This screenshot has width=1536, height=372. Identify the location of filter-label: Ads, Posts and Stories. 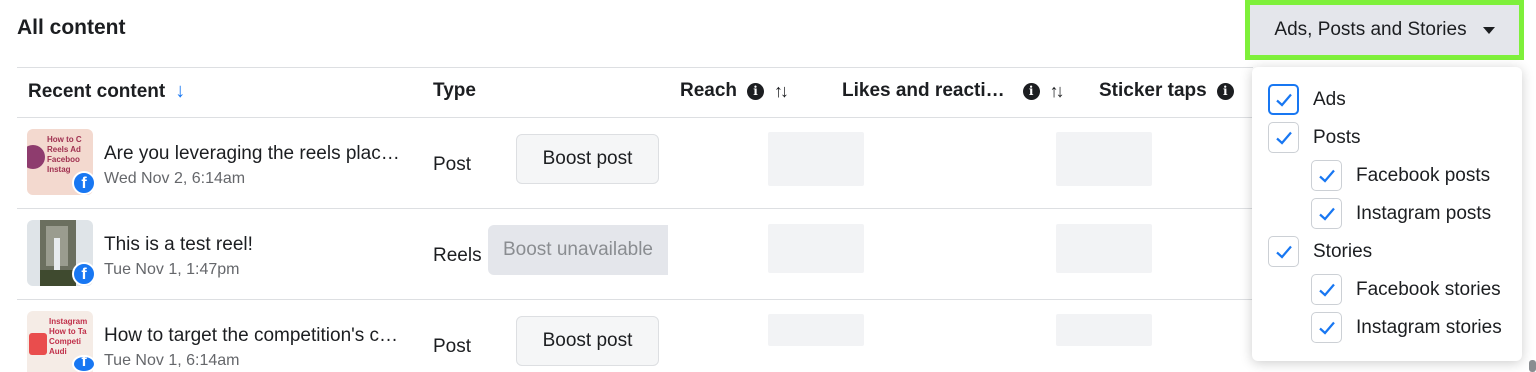
(1370, 29).